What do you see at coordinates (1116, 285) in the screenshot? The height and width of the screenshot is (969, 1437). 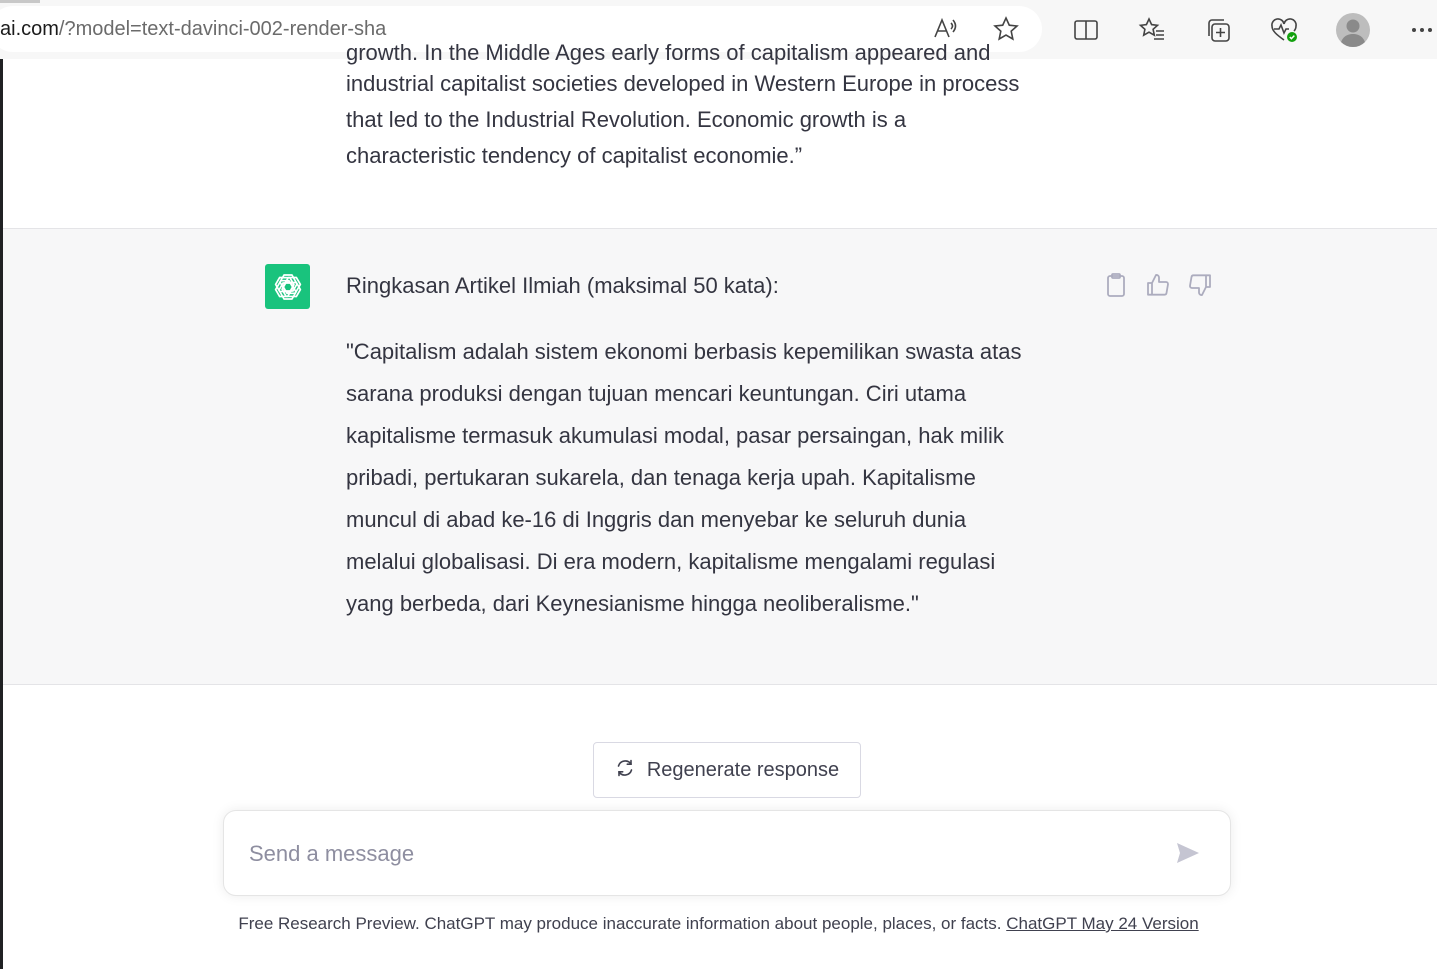 I see `copy-icon` at bounding box center [1116, 285].